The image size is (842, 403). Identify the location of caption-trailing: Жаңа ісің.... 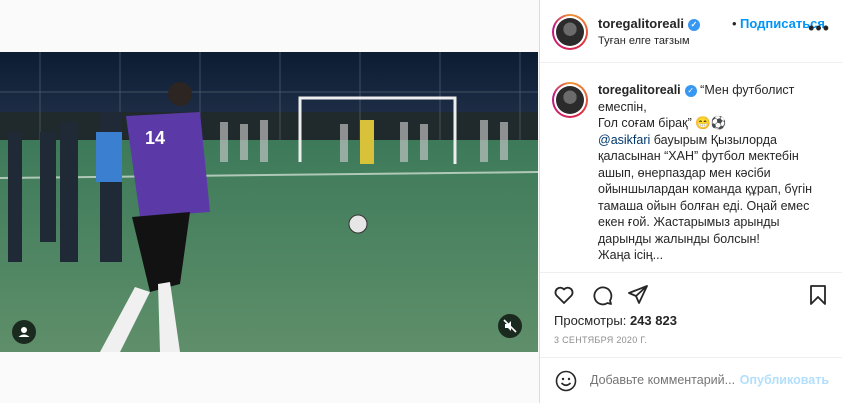
(631, 255).